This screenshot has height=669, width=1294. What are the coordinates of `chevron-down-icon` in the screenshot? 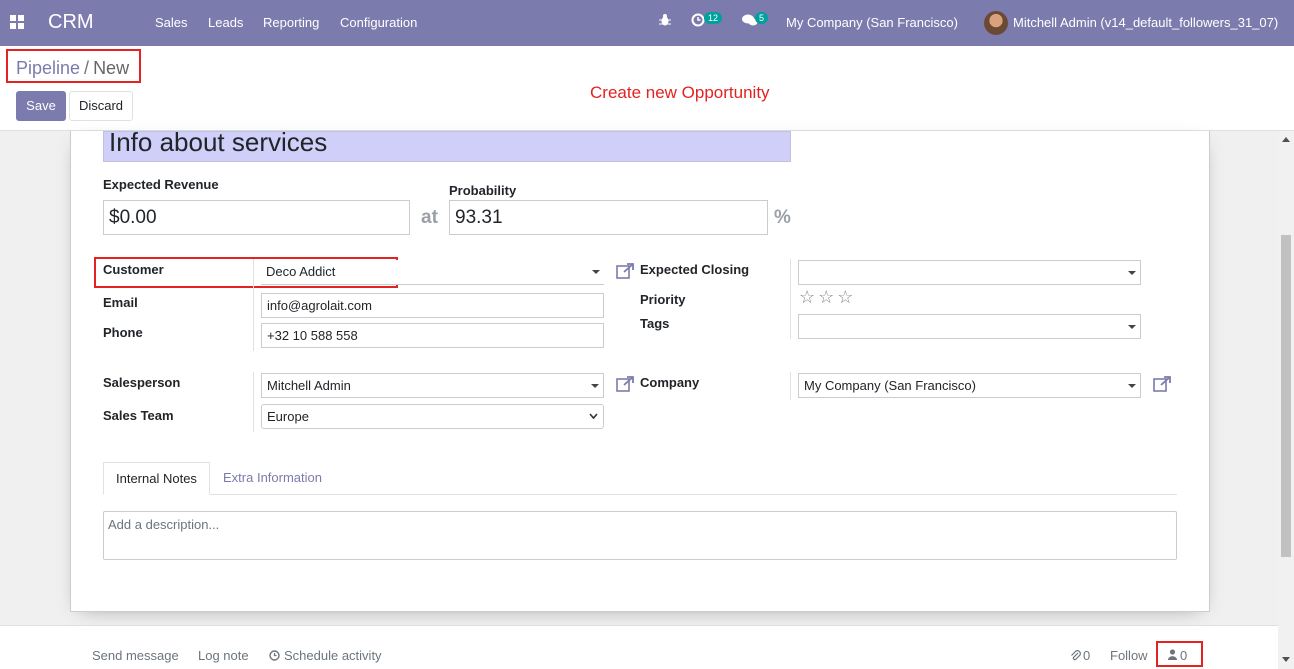 It's located at (593, 416).